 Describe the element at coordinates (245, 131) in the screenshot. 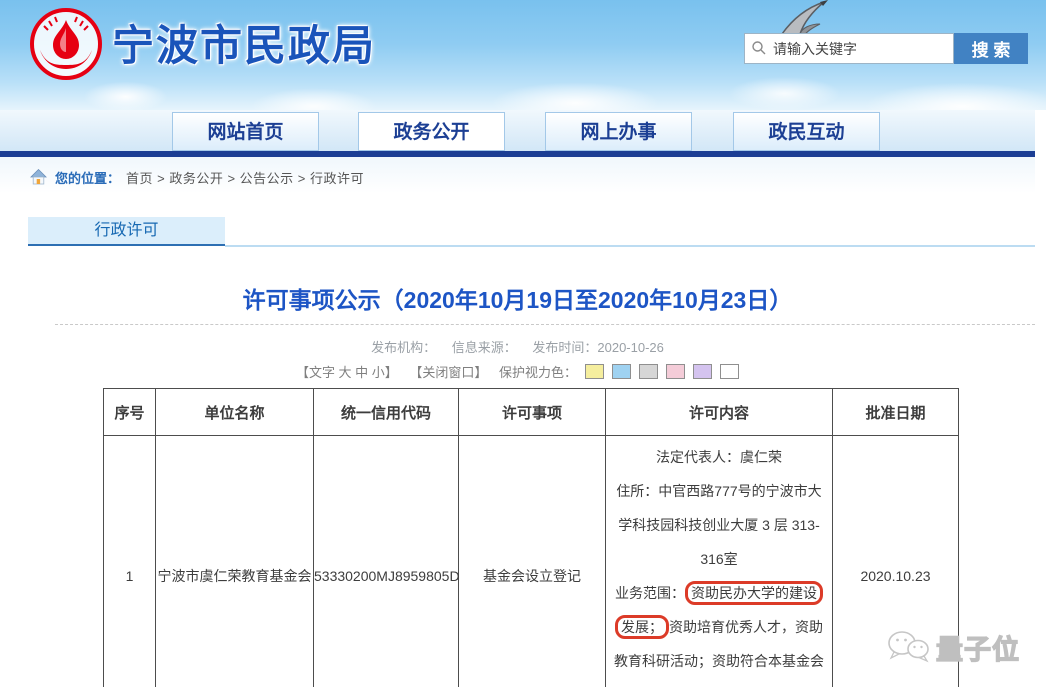

I see `nav-tab-home: 网站首页` at that location.